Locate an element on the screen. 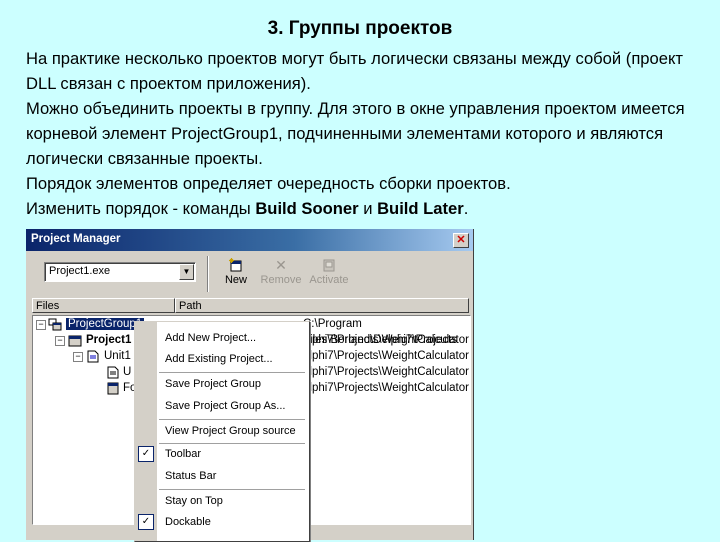 The image size is (720, 542). build-later-command: Build Later is located at coordinates (420, 208).